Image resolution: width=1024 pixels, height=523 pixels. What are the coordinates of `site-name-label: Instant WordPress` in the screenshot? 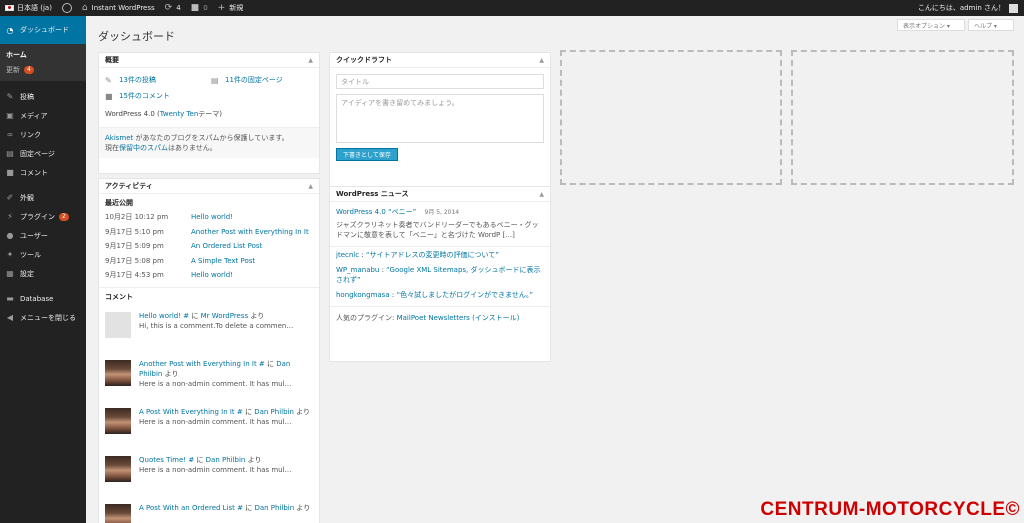 It's located at (123, 8).